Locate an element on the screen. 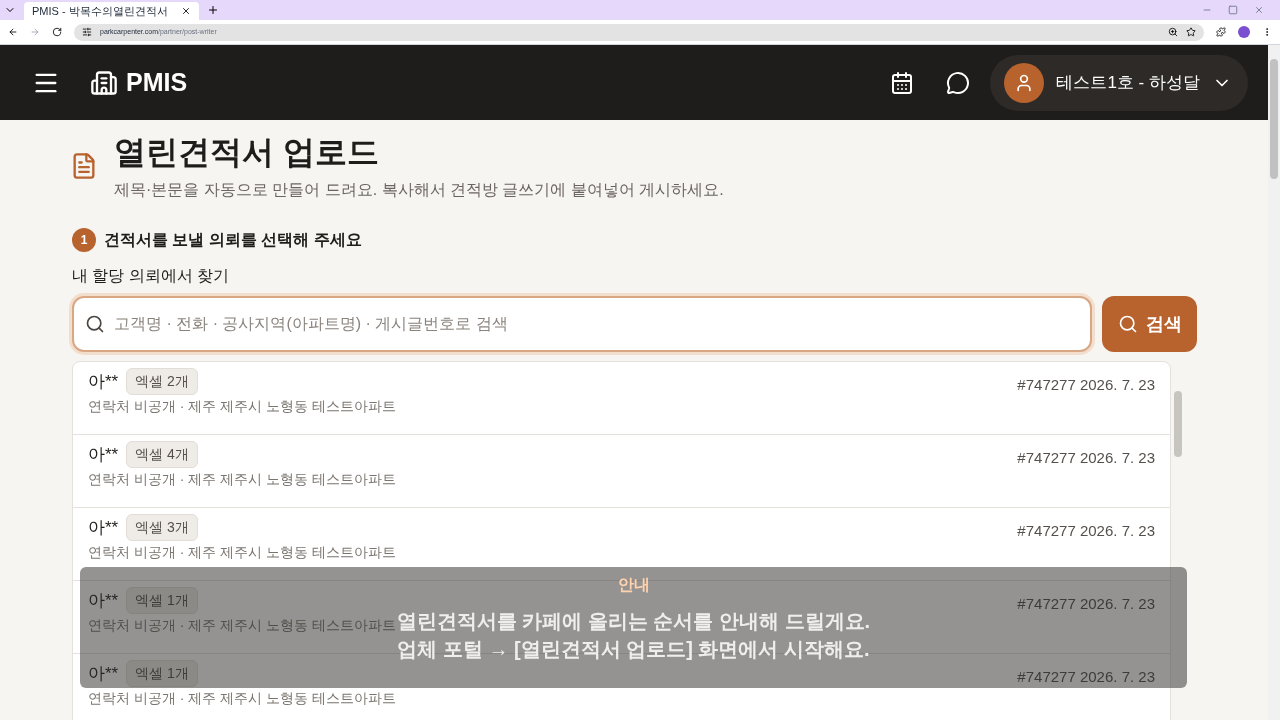 Image resolution: width=1280 pixels, height=720 pixels. close-window-icon is located at coordinates (1259, 10).